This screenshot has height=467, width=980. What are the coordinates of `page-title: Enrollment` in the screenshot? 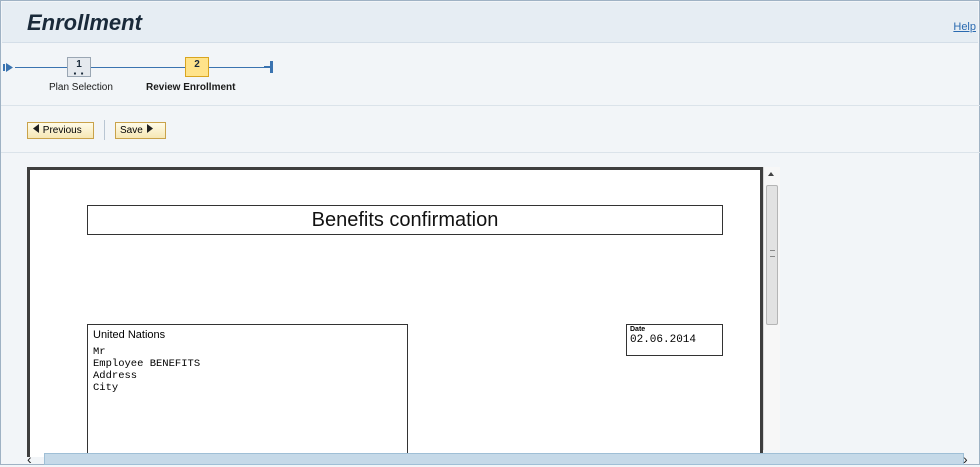 It's located at (84, 22).